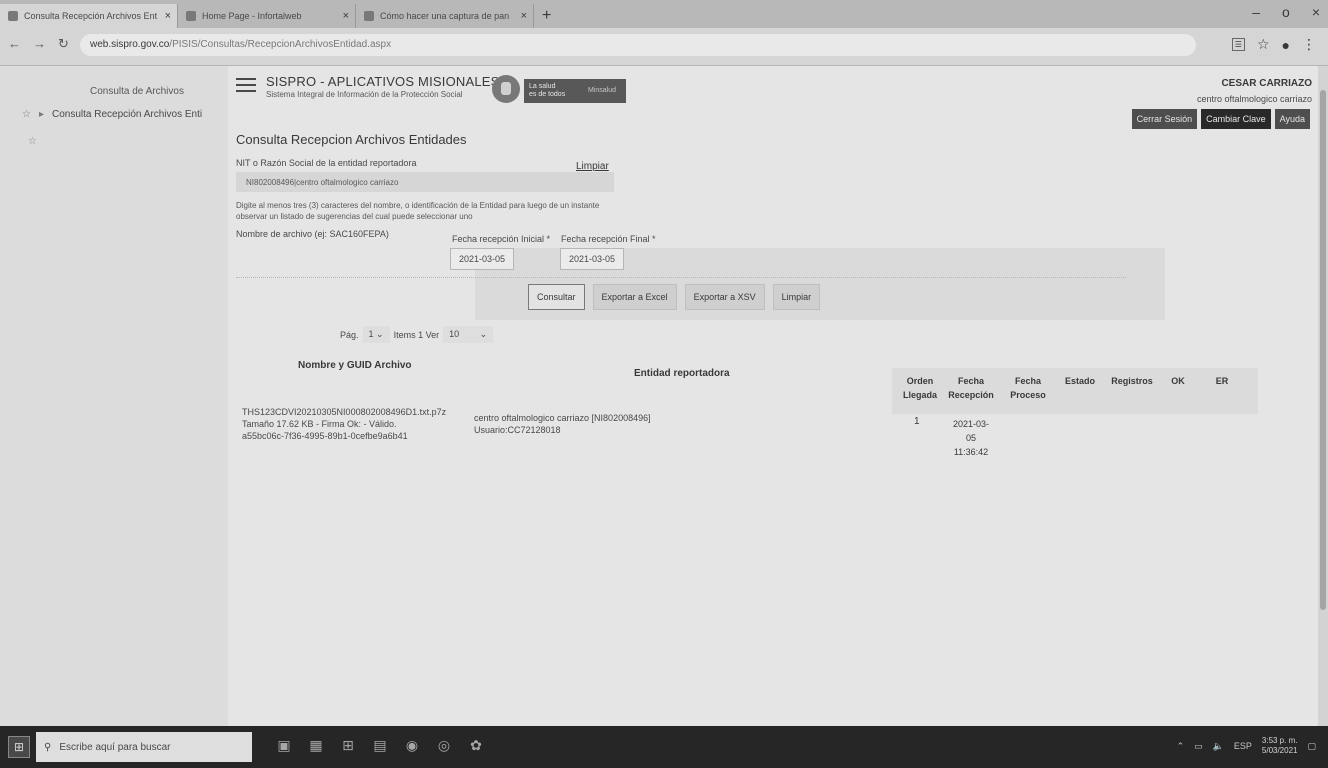 This screenshot has width=1328, height=768. Describe the element at coordinates (63, 44) in the screenshot. I see `reload-icon: ↻` at that location.